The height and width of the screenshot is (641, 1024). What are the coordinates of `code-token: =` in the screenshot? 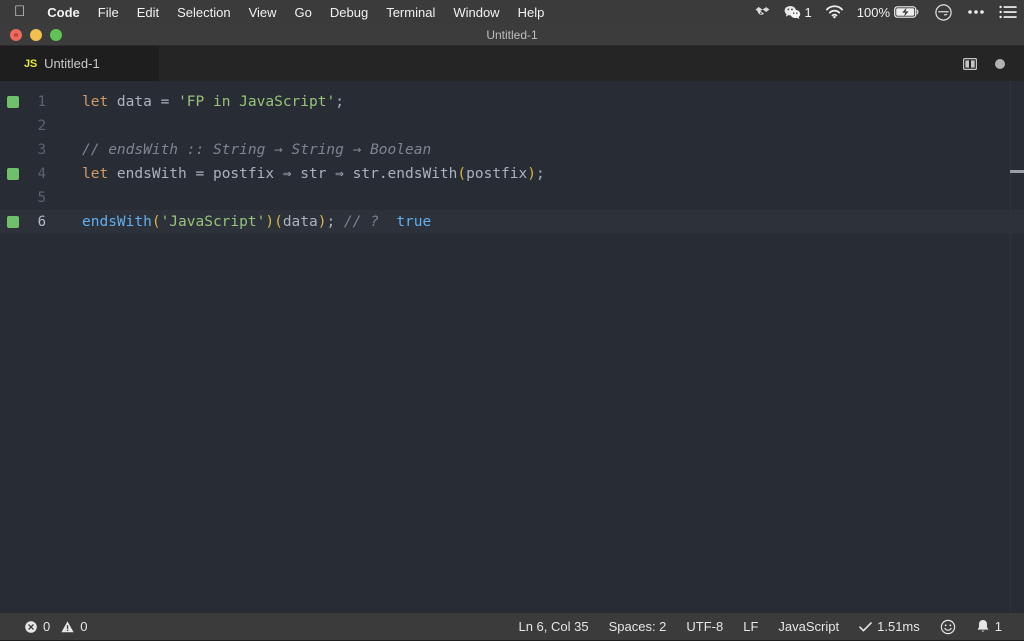 It's located at (169, 102).